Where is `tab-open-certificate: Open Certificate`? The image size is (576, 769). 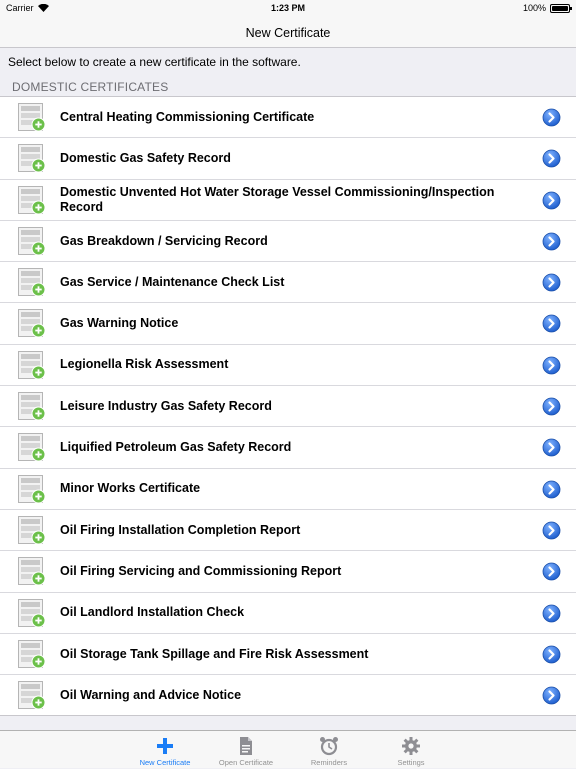
tab-open-certificate: Open Certificate is located at coordinates (246, 750).